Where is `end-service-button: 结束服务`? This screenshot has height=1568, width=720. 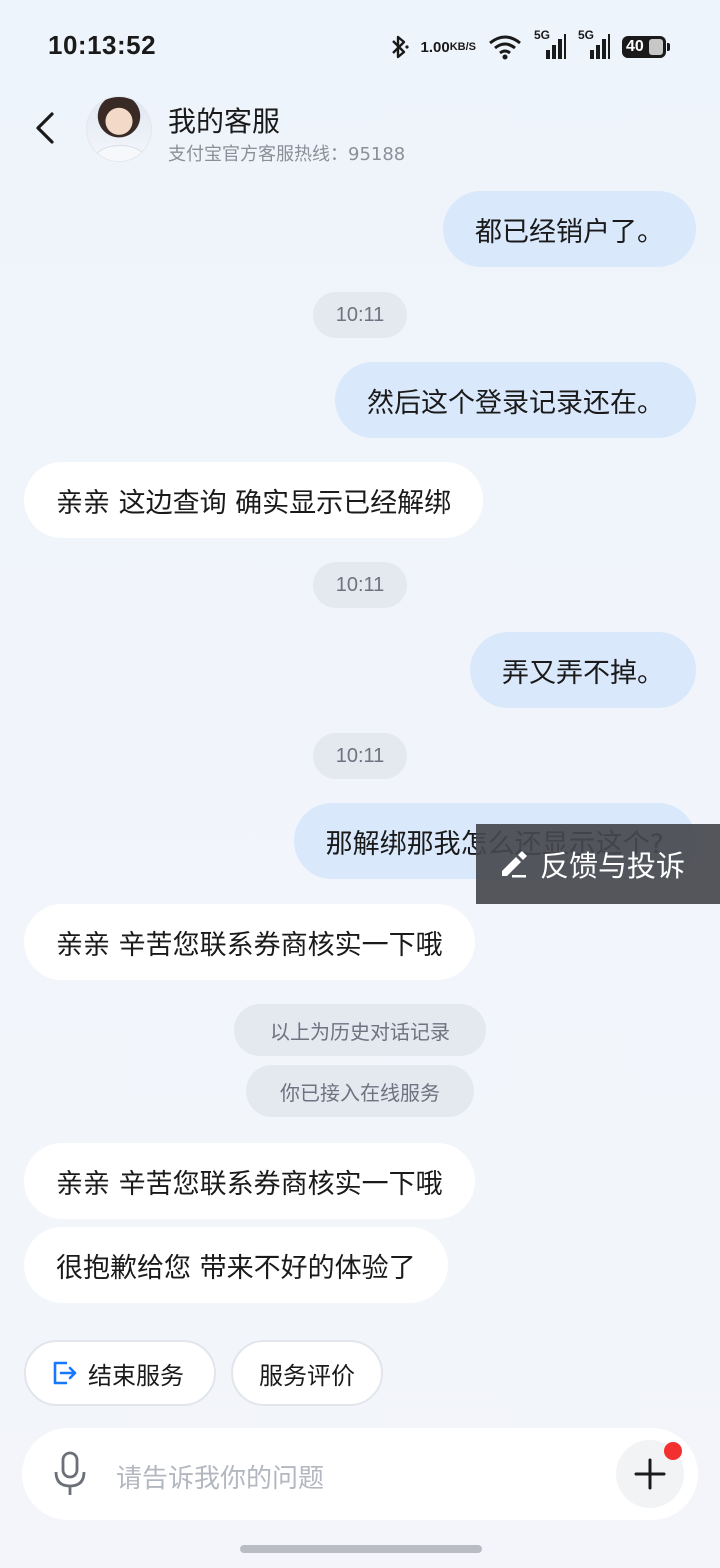 end-service-button: 结束服务 is located at coordinates (120, 1373).